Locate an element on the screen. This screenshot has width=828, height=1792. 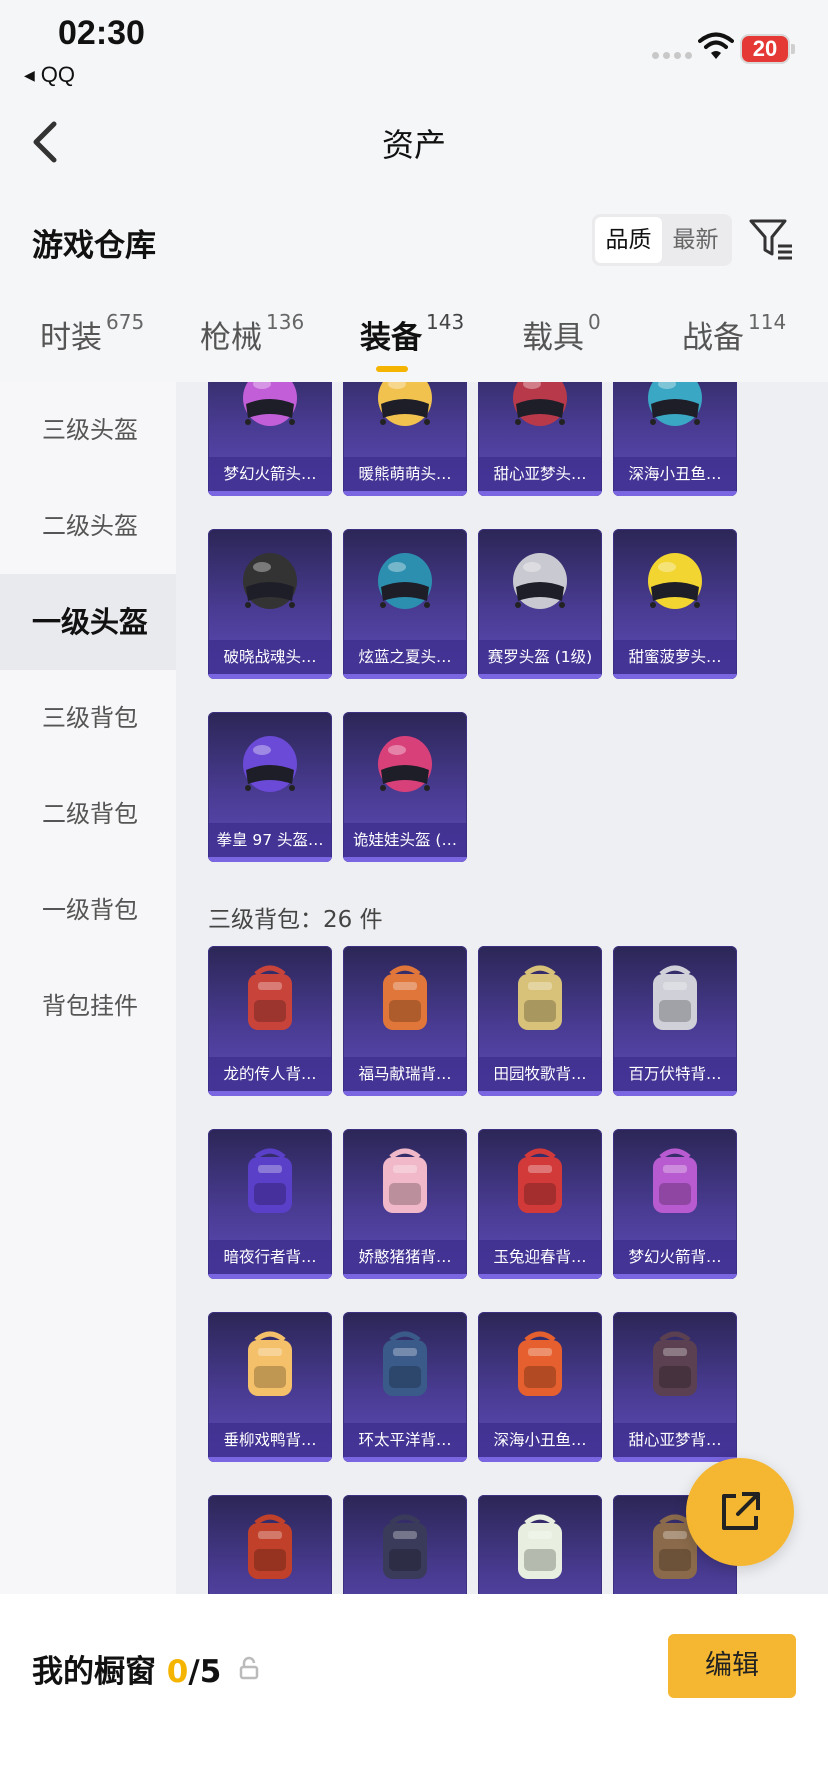
sidebar-item-backpack-lv1: 一级背包 is located at coordinates (88, 910).